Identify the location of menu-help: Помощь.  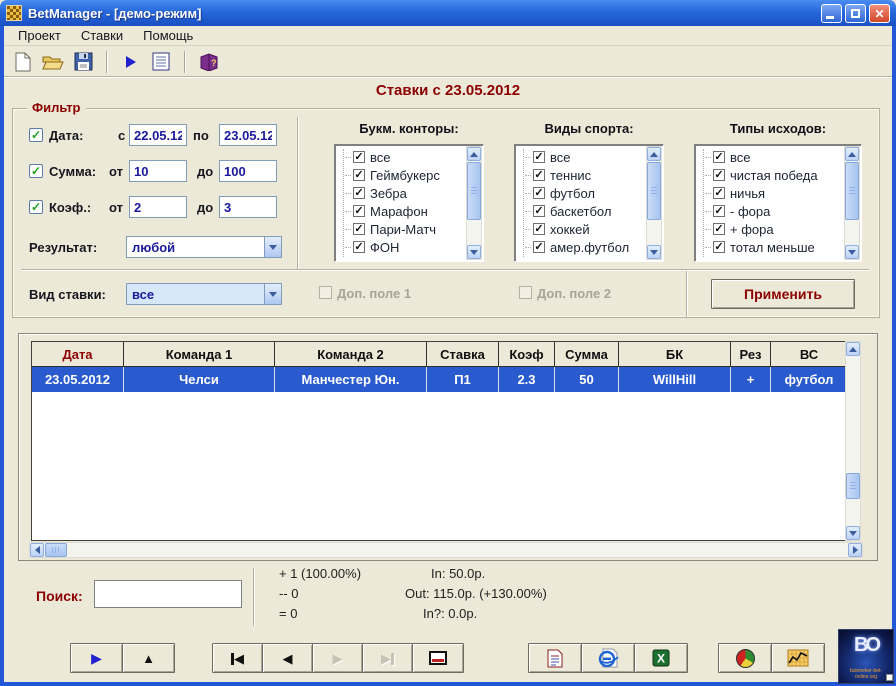
(168, 35).